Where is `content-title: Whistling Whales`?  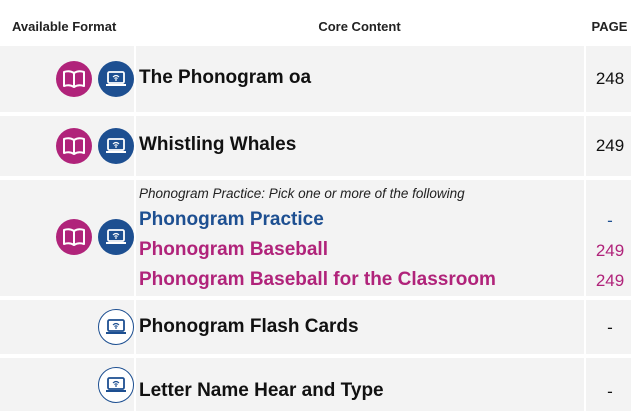 content-title: Whistling Whales is located at coordinates (218, 144).